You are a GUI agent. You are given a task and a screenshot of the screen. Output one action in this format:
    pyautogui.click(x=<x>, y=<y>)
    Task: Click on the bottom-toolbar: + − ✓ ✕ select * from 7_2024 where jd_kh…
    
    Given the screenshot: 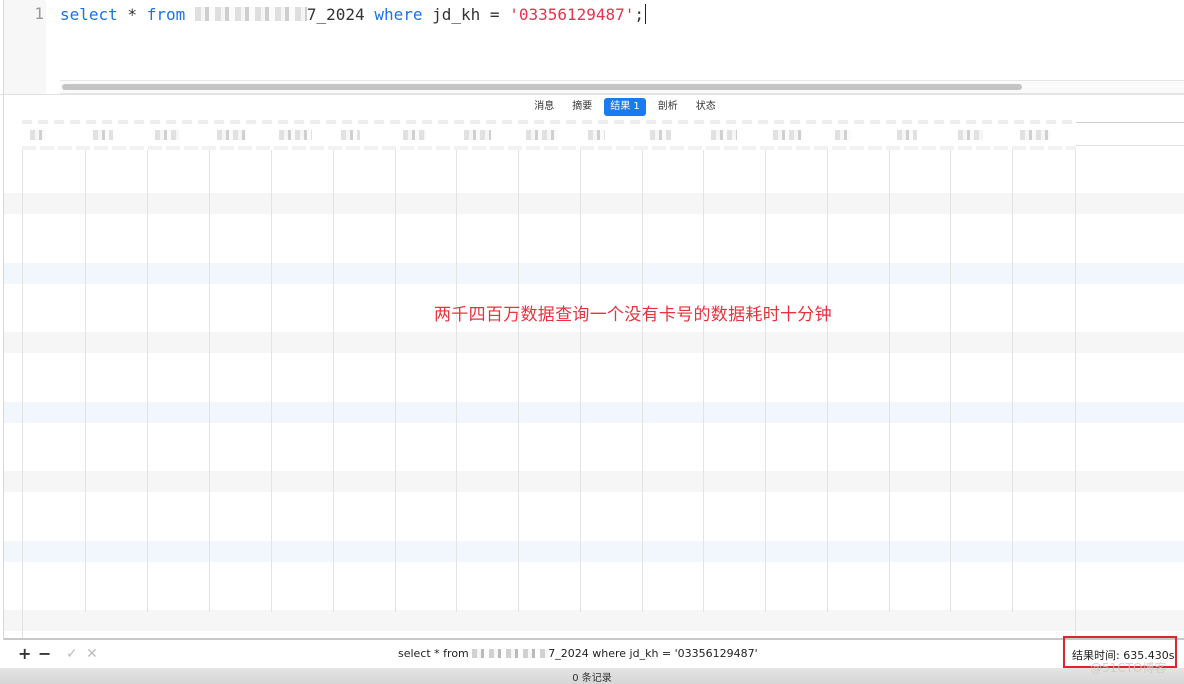 What is the action you would take?
    pyautogui.click(x=594, y=653)
    